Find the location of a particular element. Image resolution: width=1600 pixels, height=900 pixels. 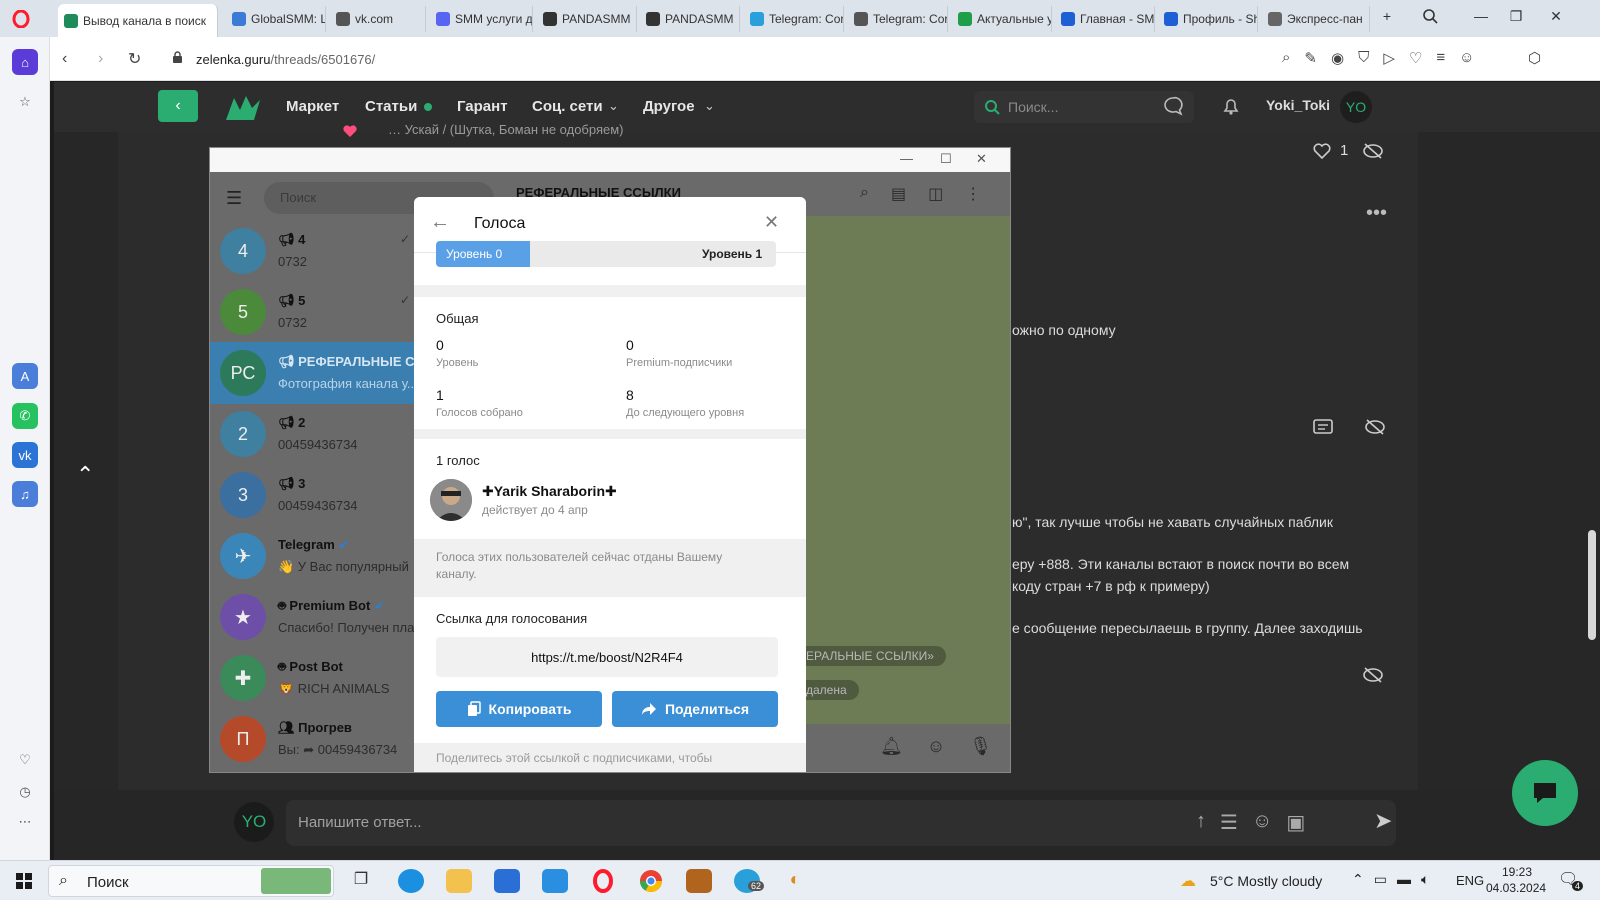

extensions-icon: ⬡ is located at coordinates (1534, 58).